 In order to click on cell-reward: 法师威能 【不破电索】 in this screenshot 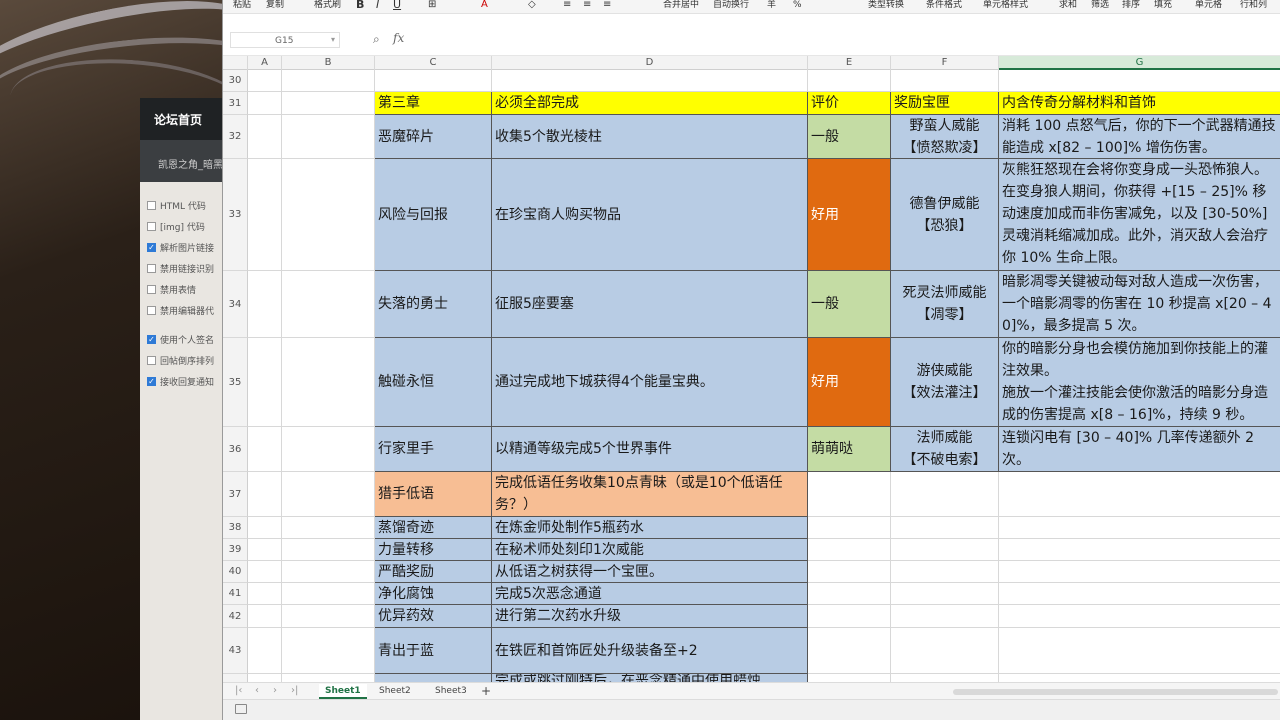, I will do `click(945, 449)`.